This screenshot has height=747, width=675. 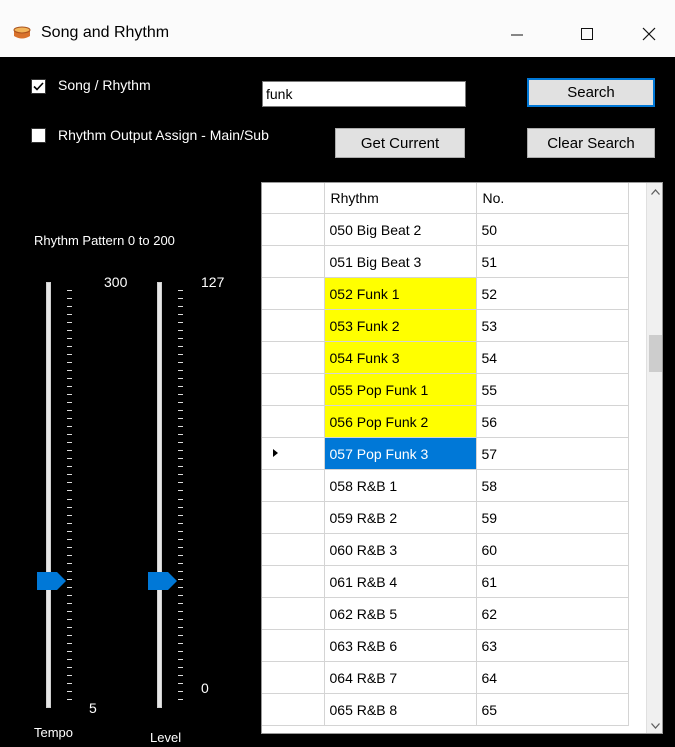 What do you see at coordinates (552, 709) in the screenshot?
I see `number-cell: 65` at bounding box center [552, 709].